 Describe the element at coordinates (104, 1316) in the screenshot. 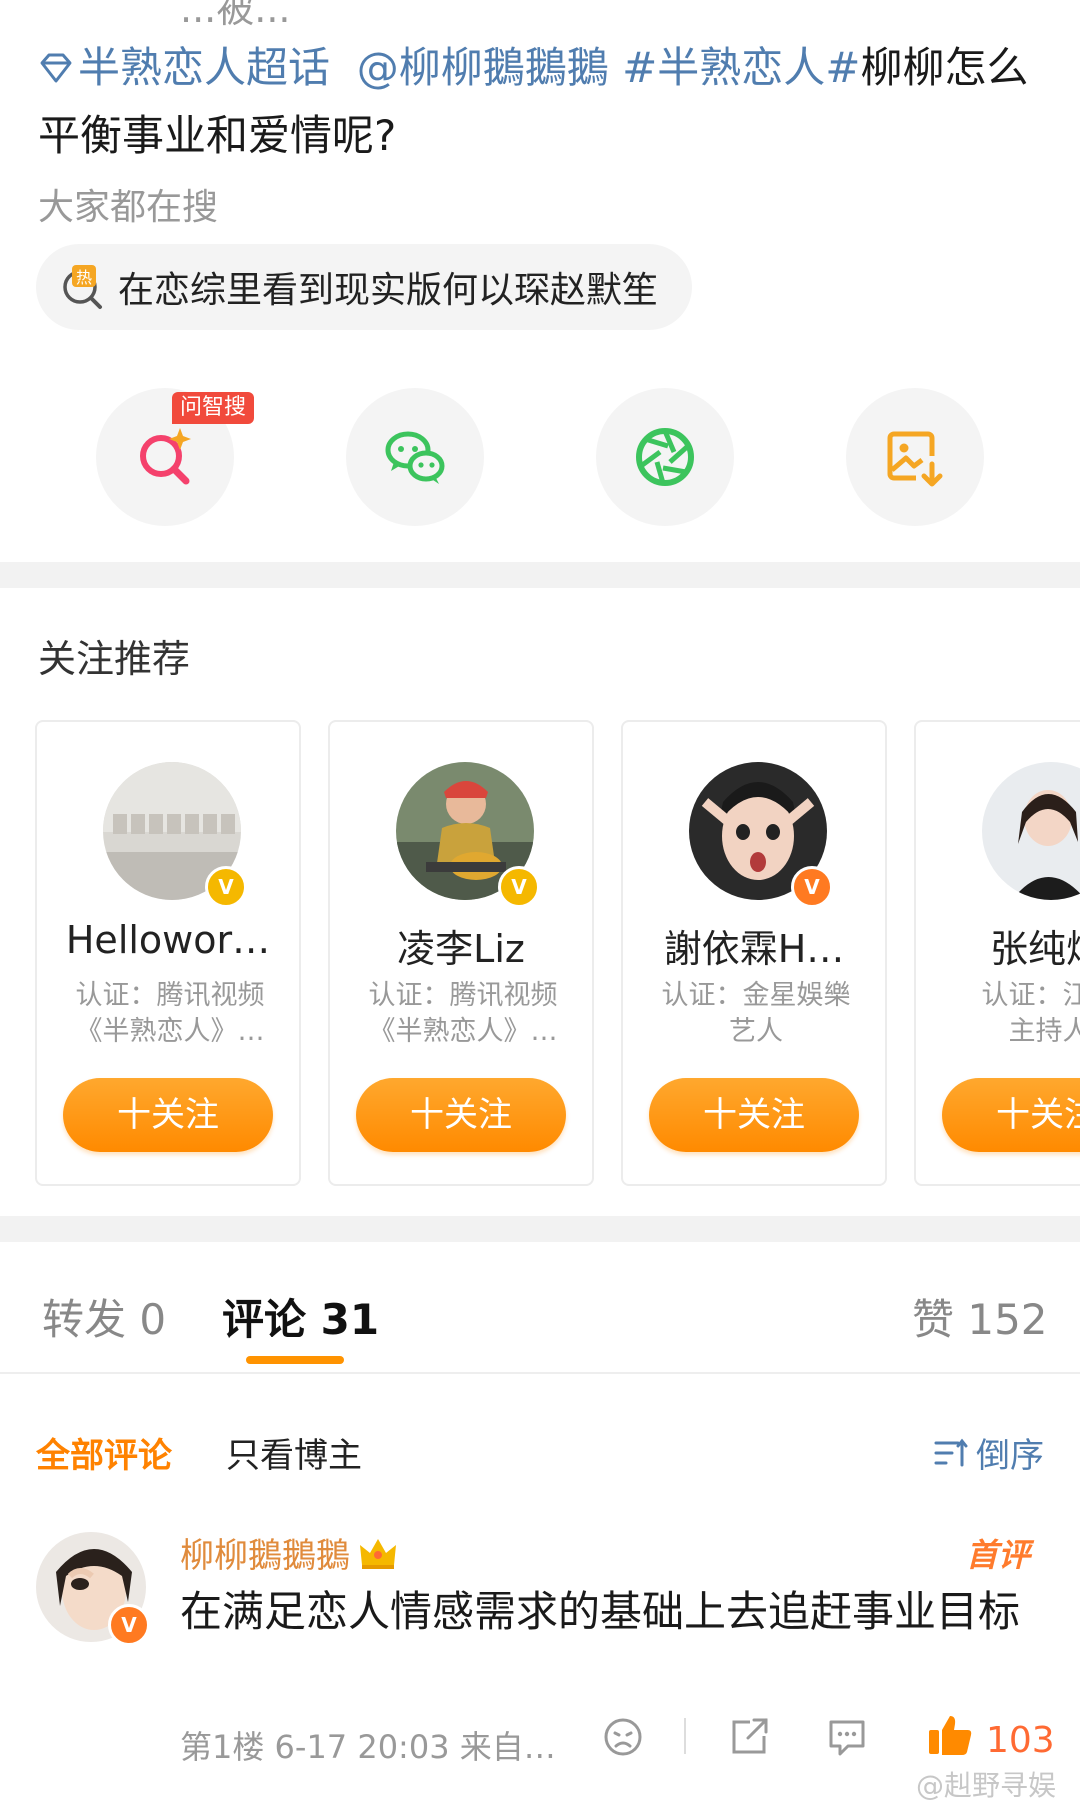

I see `tab-repost: 转发 0` at that location.